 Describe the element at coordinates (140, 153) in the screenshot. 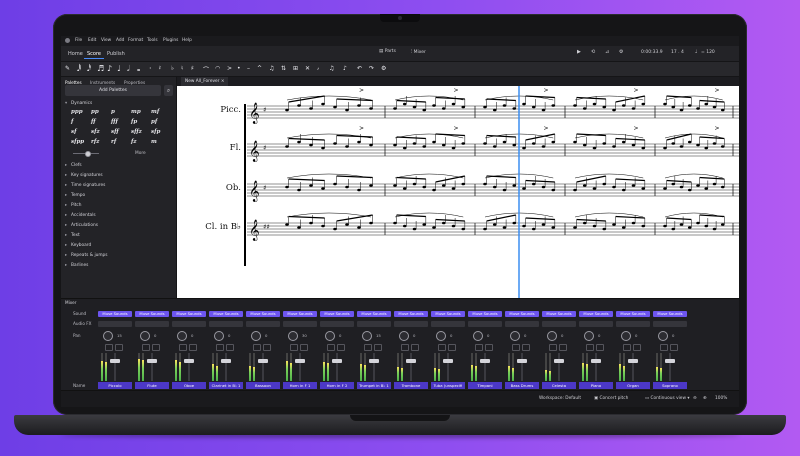

I see `more-button: More` at that location.